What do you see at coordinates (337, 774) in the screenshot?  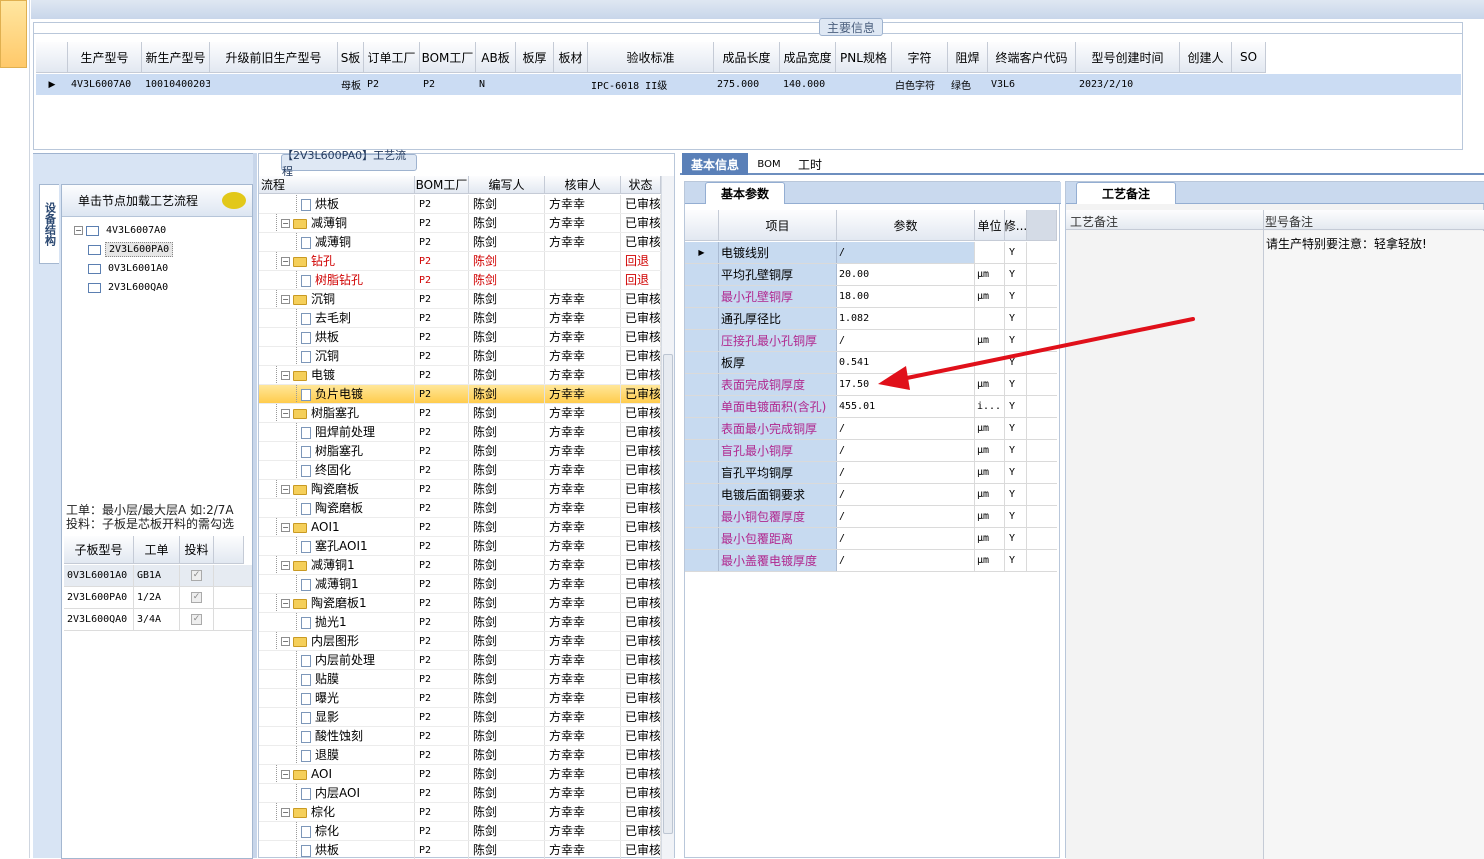 I see `process-step: − AOI` at bounding box center [337, 774].